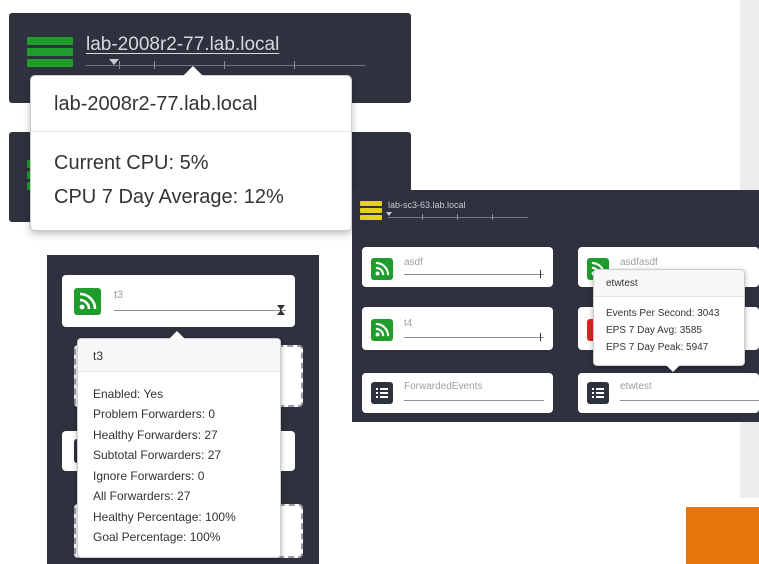 This screenshot has height=564, width=759. What do you see at coordinates (164, 517) in the screenshot?
I see `stat-line: Healthy Percentage: 100%` at bounding box center [164, 517].